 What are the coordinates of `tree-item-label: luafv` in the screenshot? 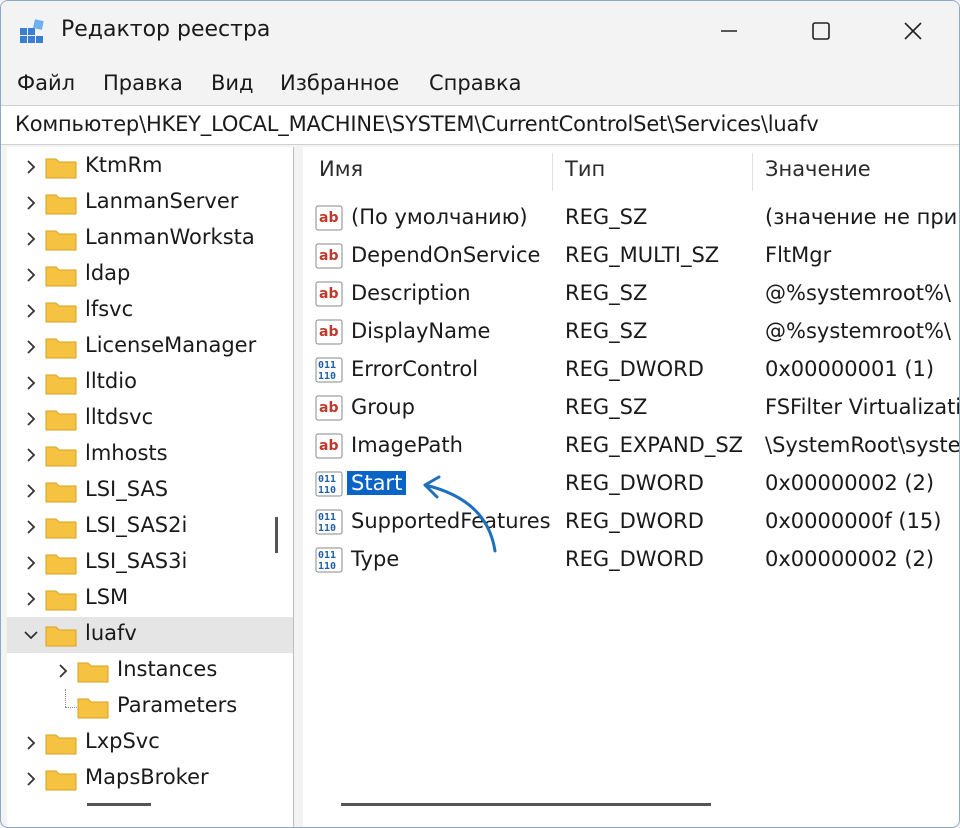 It's located at (111, 633).